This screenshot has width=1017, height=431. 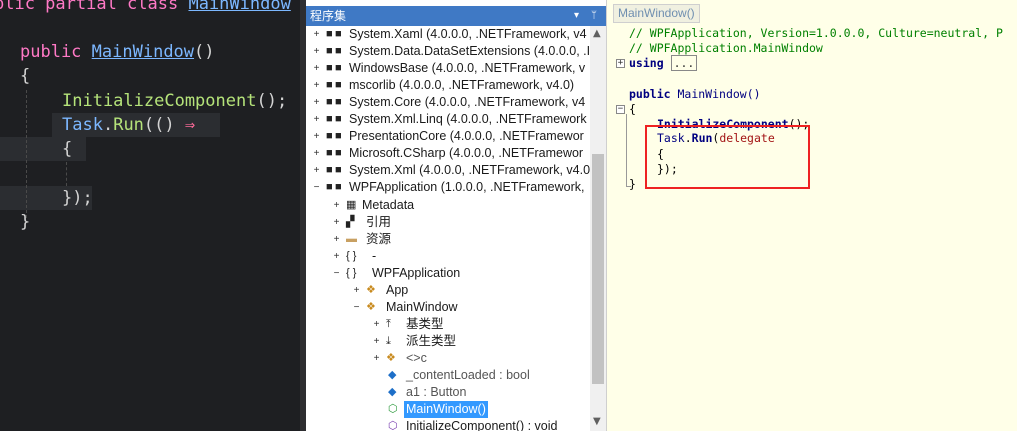 I want to click on tree-item-label: a1 : Button, so click(x=436, y=392).